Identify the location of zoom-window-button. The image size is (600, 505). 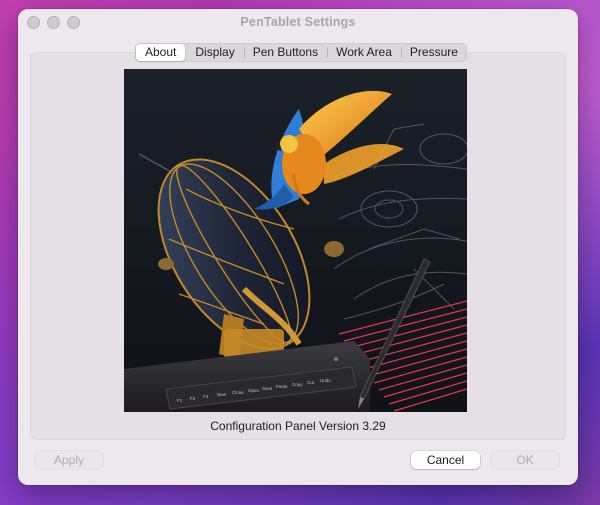
(73, 22).